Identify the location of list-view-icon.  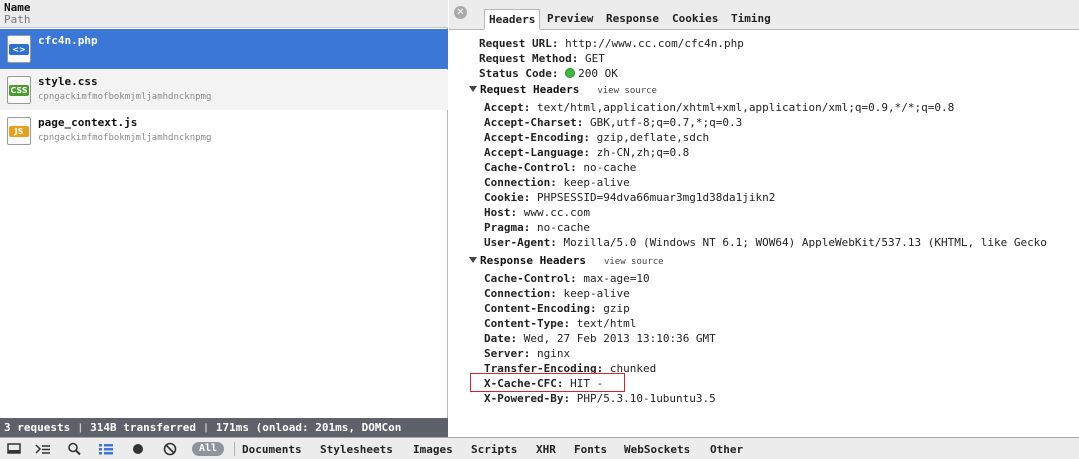
(106, 449).